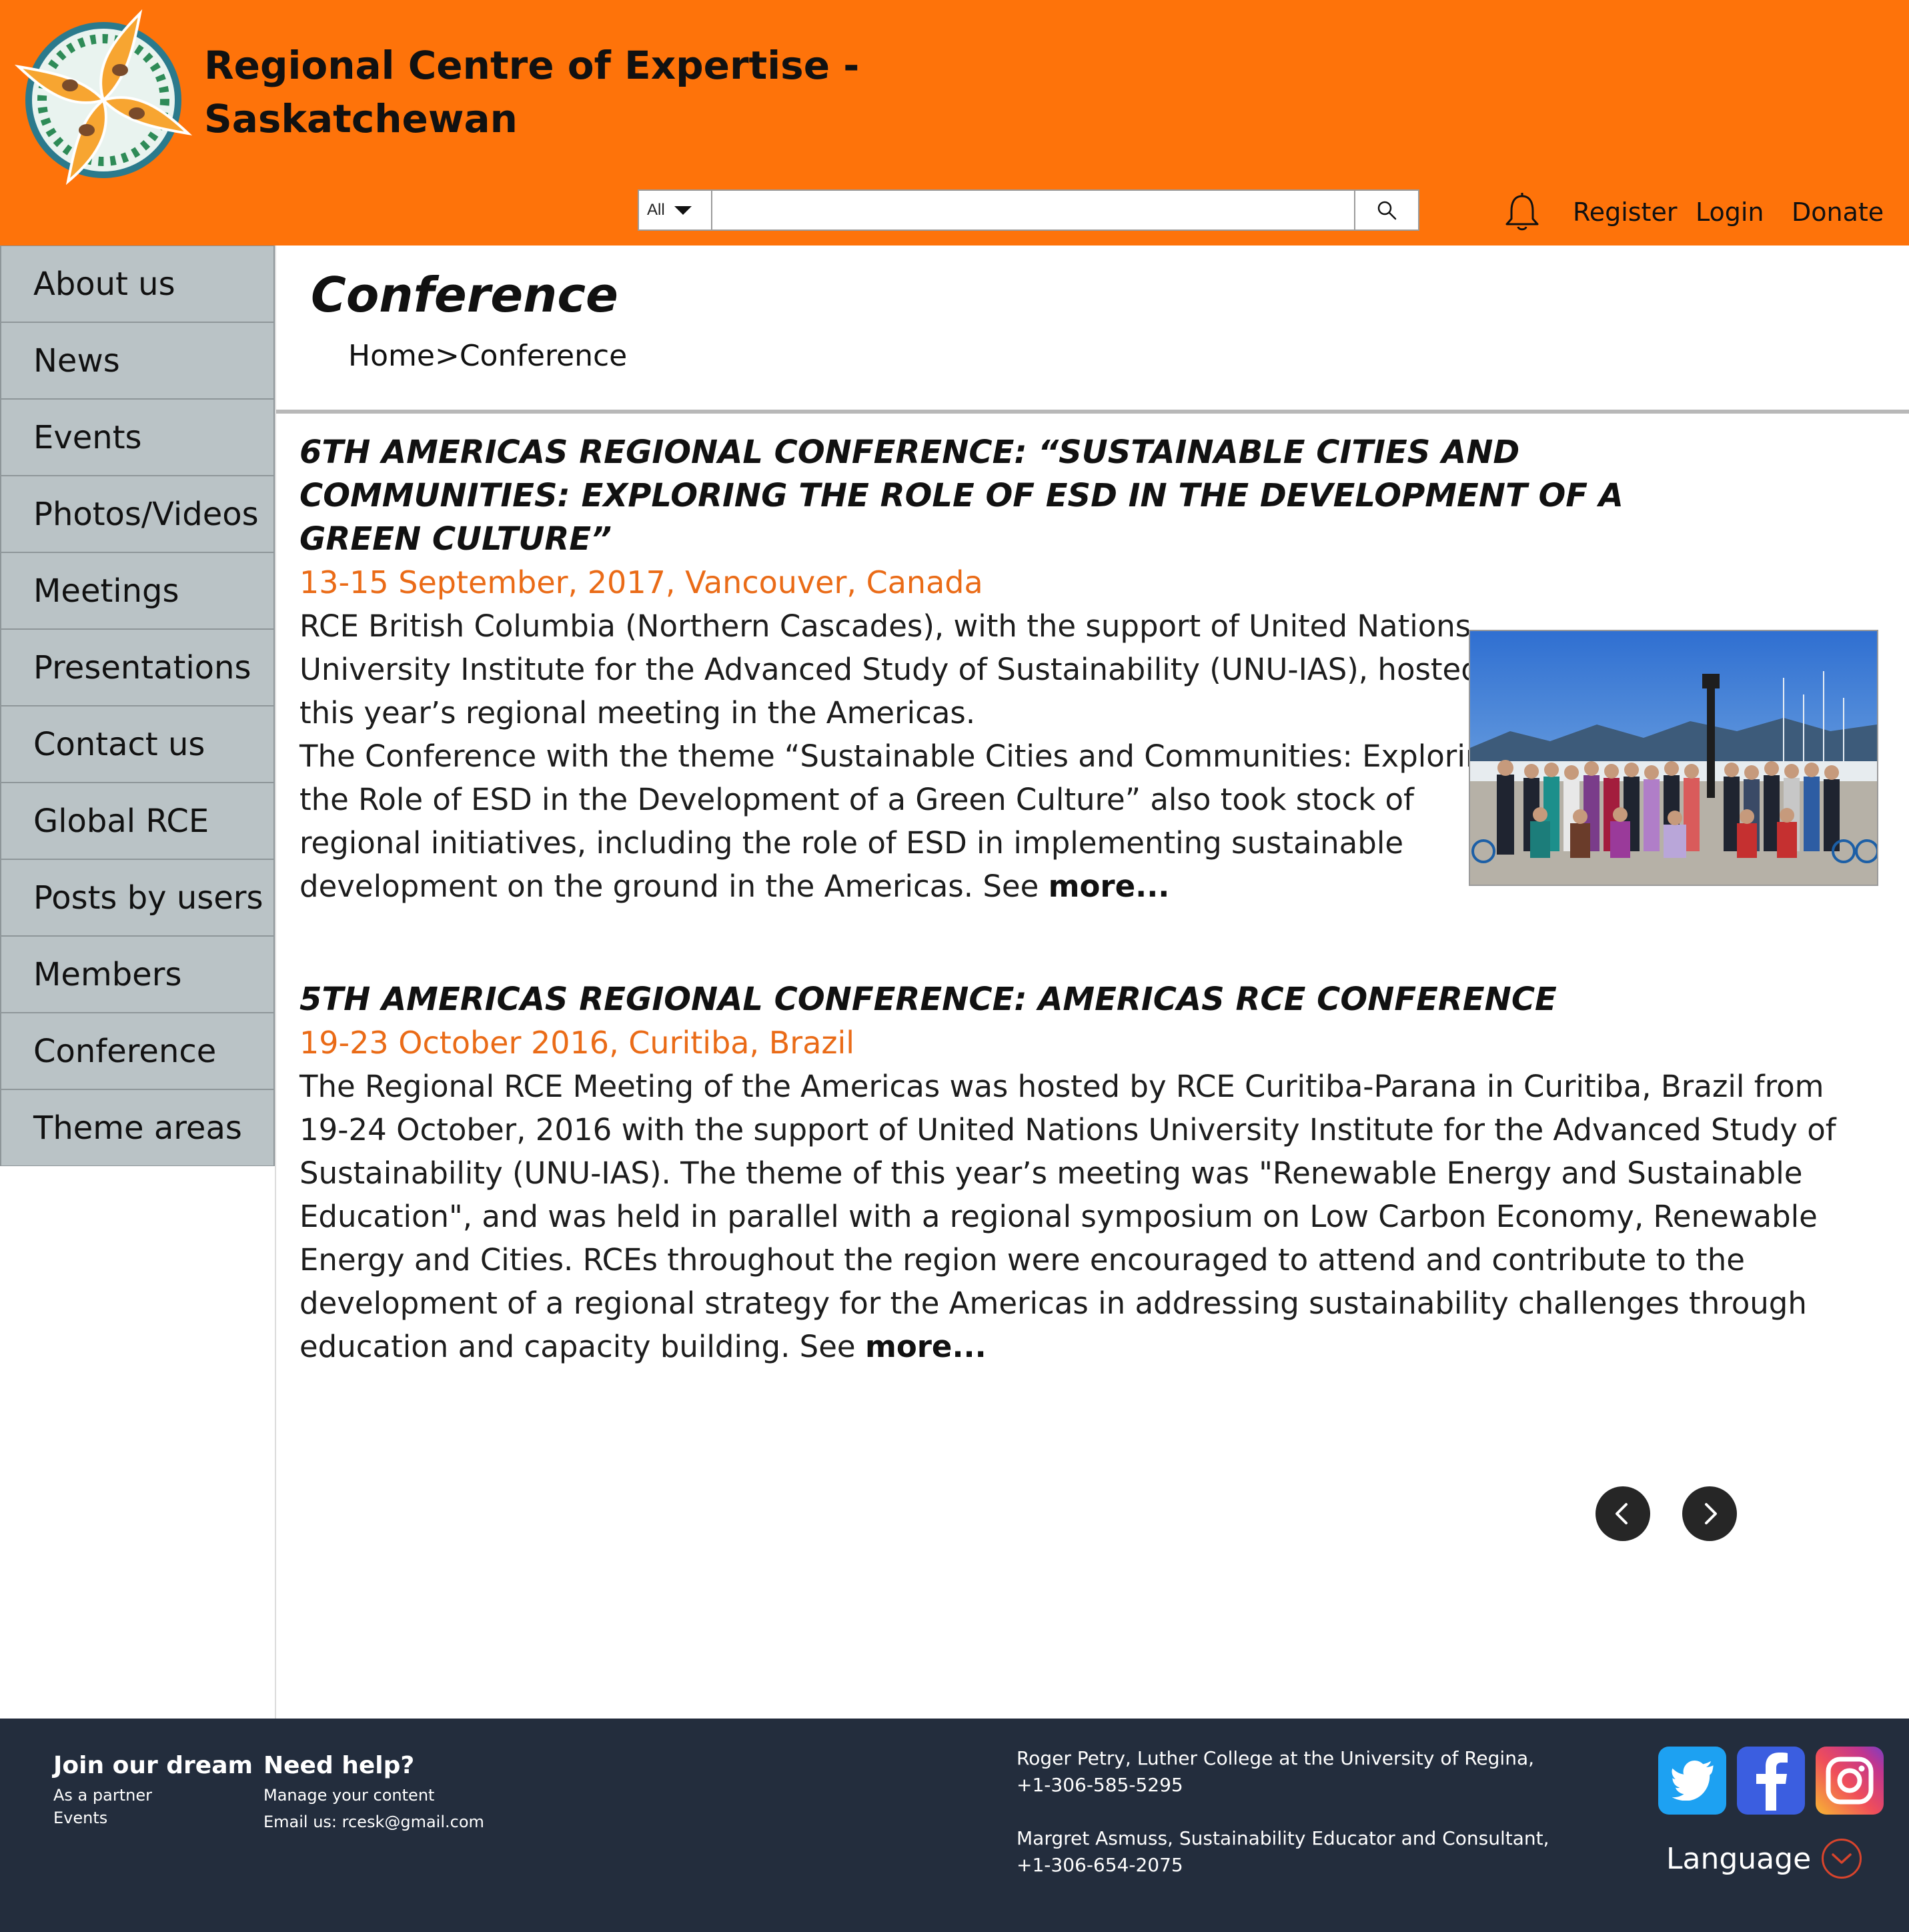 The height and width of the screenshot is (1932, 1909). I want to click on contact-2-phone: +1-306-654-2075, so click(1100, 1865).